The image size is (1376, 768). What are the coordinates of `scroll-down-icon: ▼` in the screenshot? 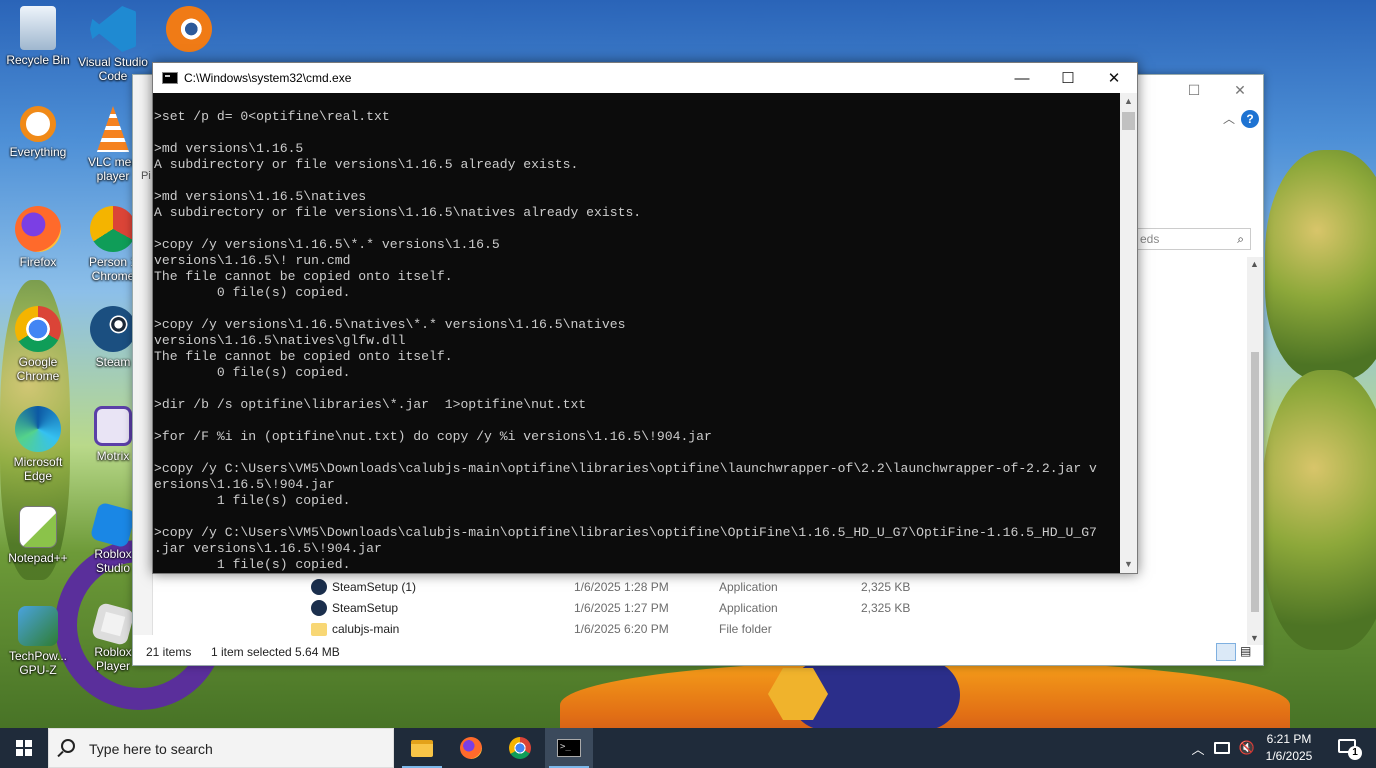 It's located at (1128, 564).